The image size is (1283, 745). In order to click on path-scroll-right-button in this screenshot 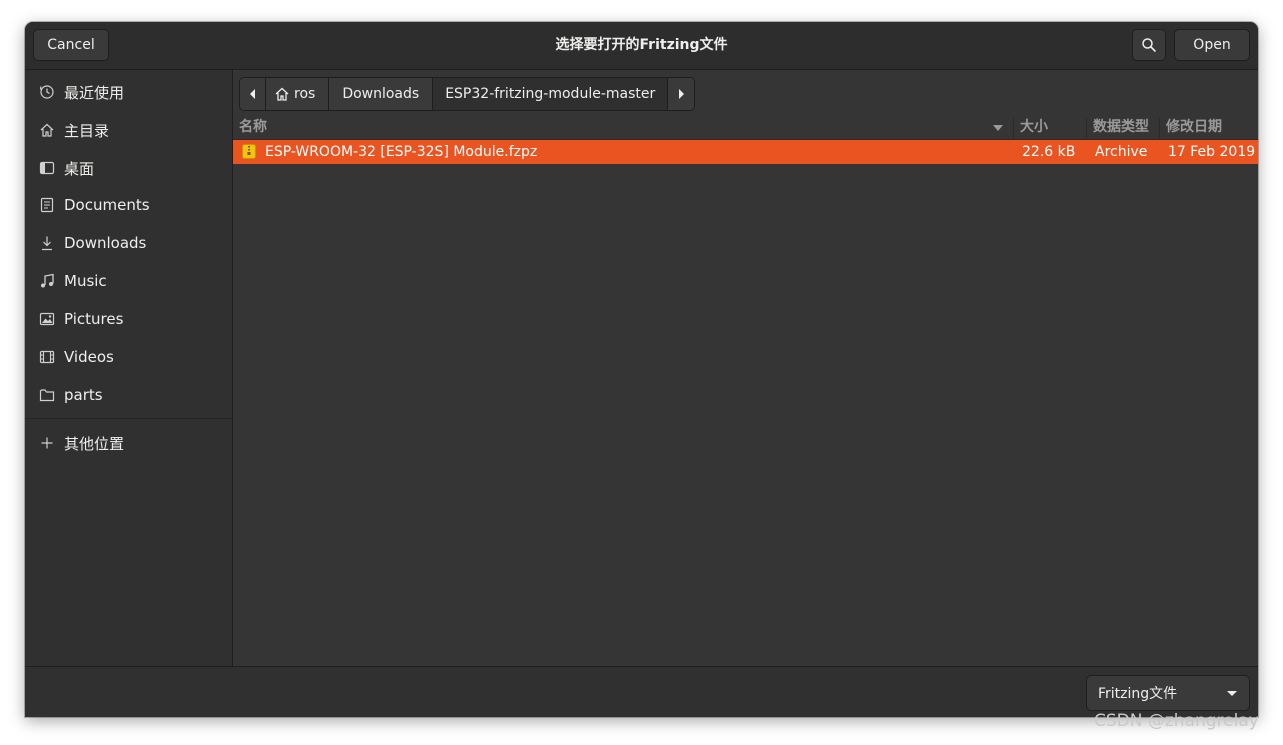, I will do `click(681, 94)`.